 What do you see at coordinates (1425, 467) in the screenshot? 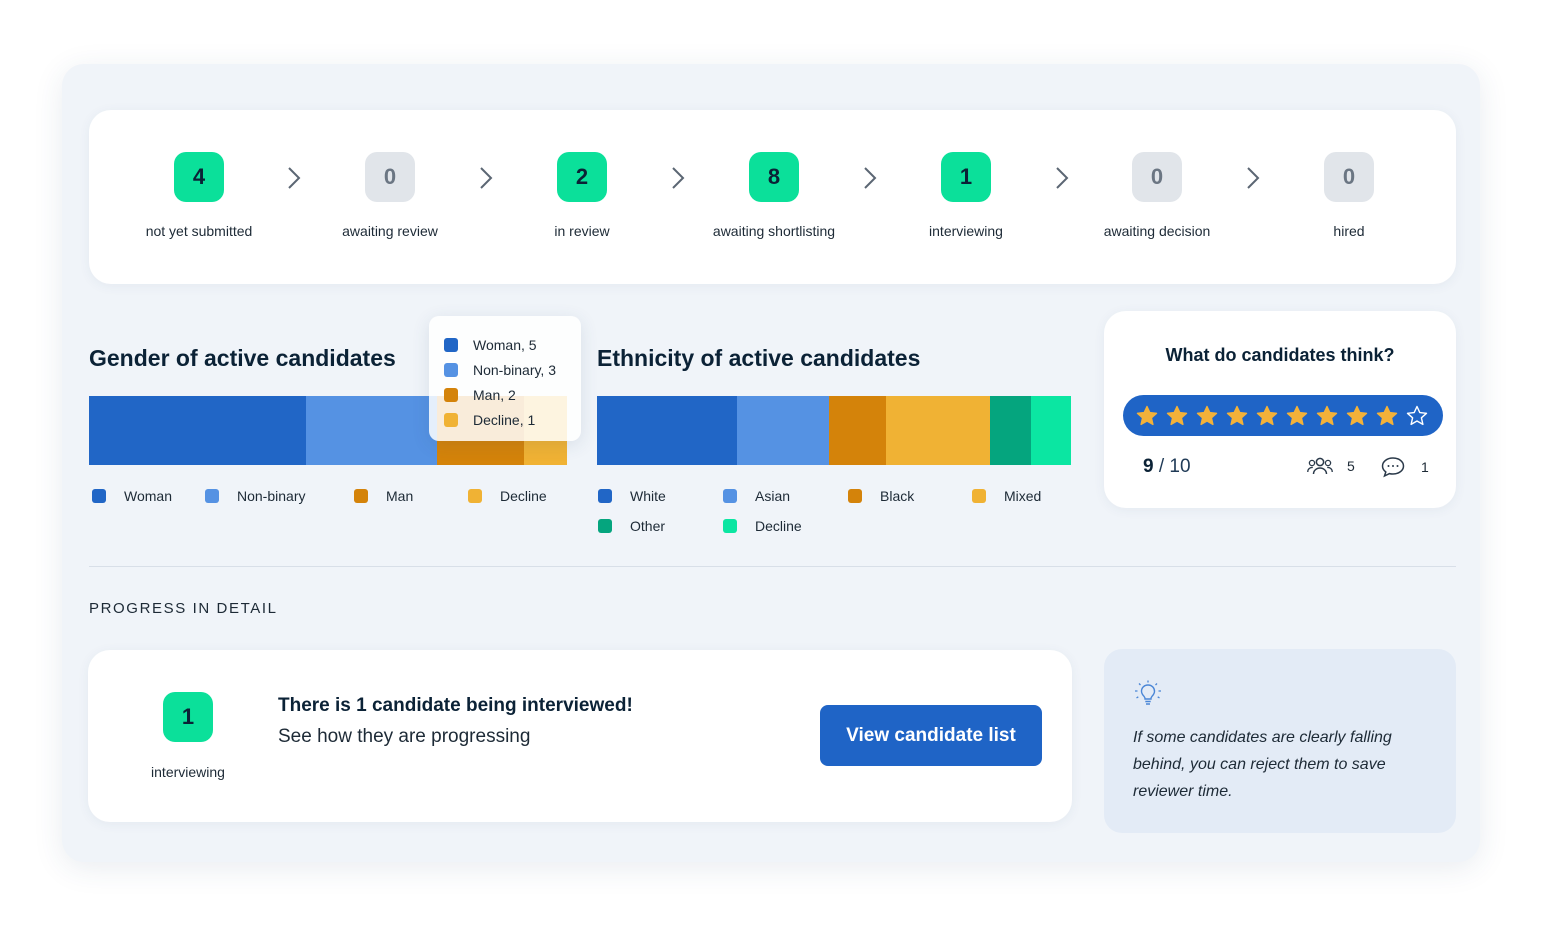
I see `comments-value: 1` at bounding box center [1425, 467].